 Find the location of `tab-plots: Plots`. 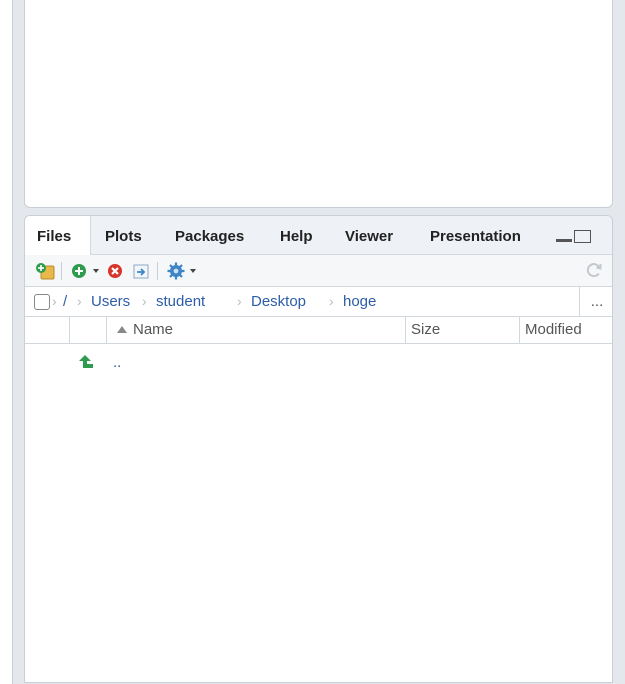

tab-plots: Plots is located at coordinates (123, 235).